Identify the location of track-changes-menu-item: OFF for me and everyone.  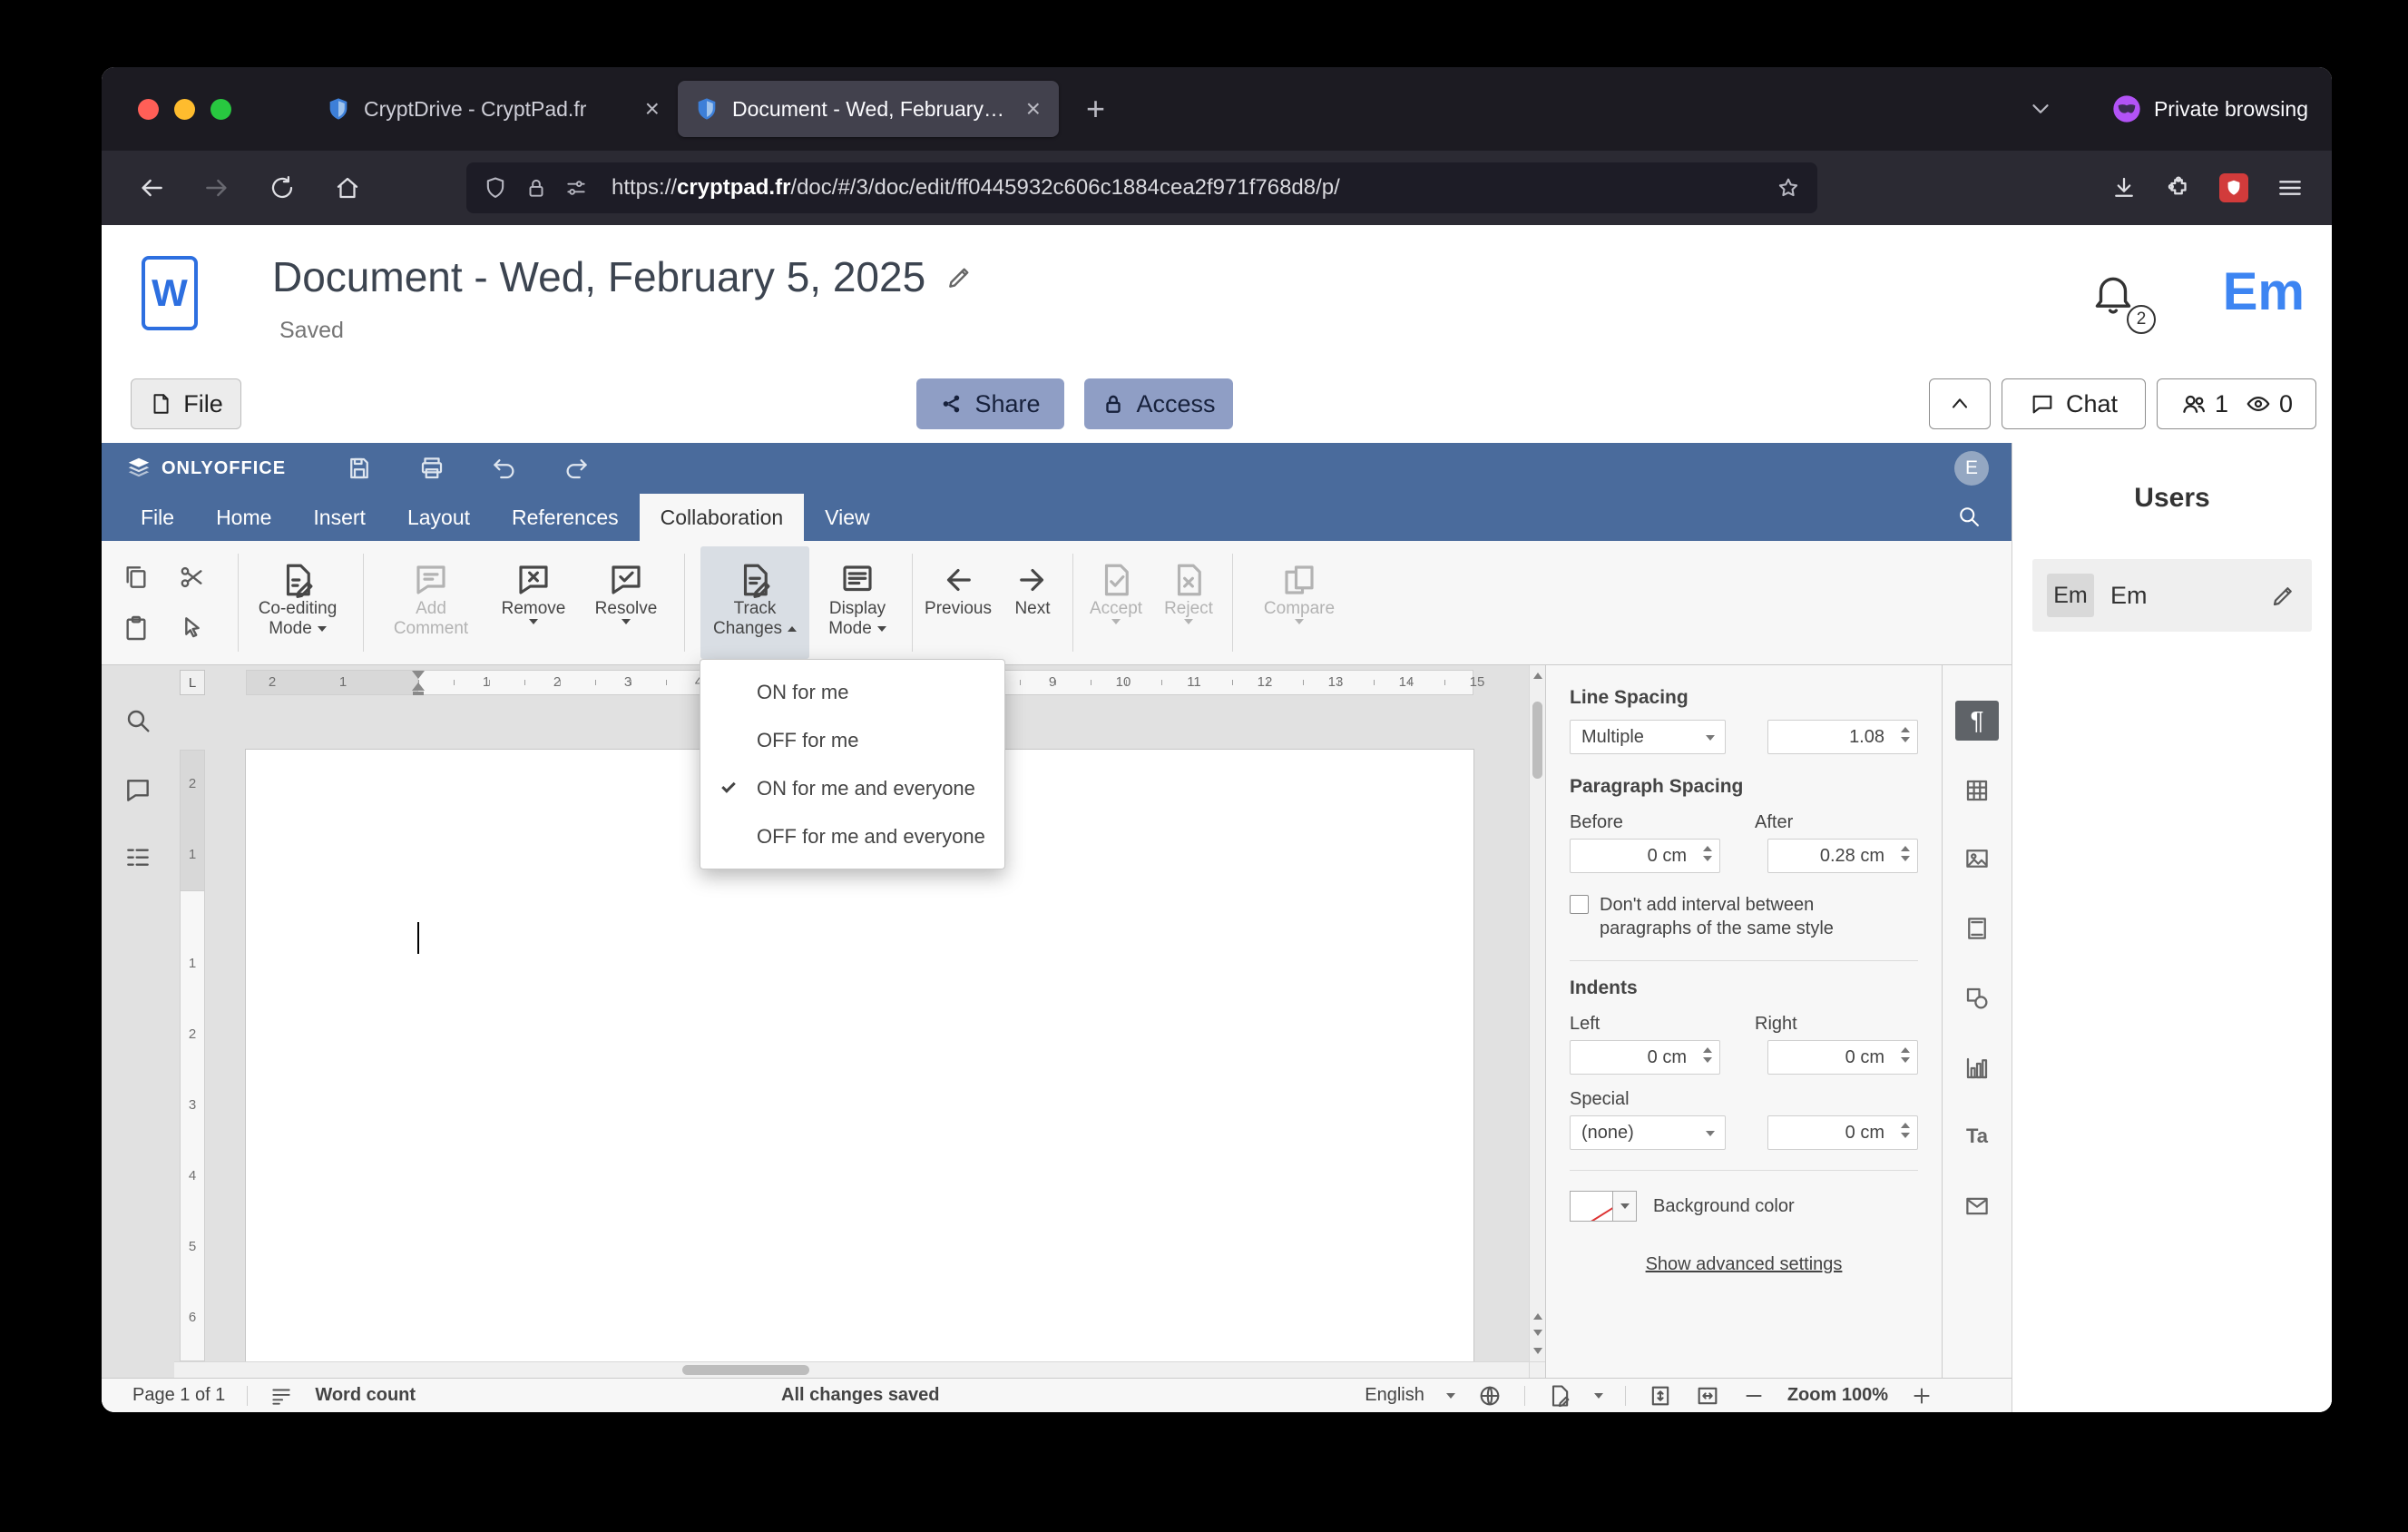
(852, 836).